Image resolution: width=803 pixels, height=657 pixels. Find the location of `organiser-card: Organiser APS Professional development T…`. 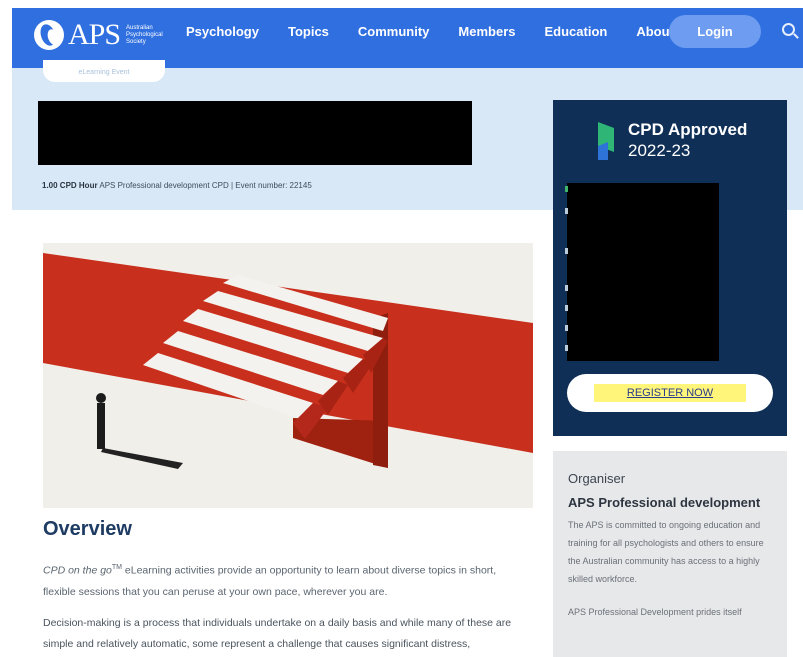

organiser-card: Organiser APS Professional development T… is located at coordinates (670, 554).